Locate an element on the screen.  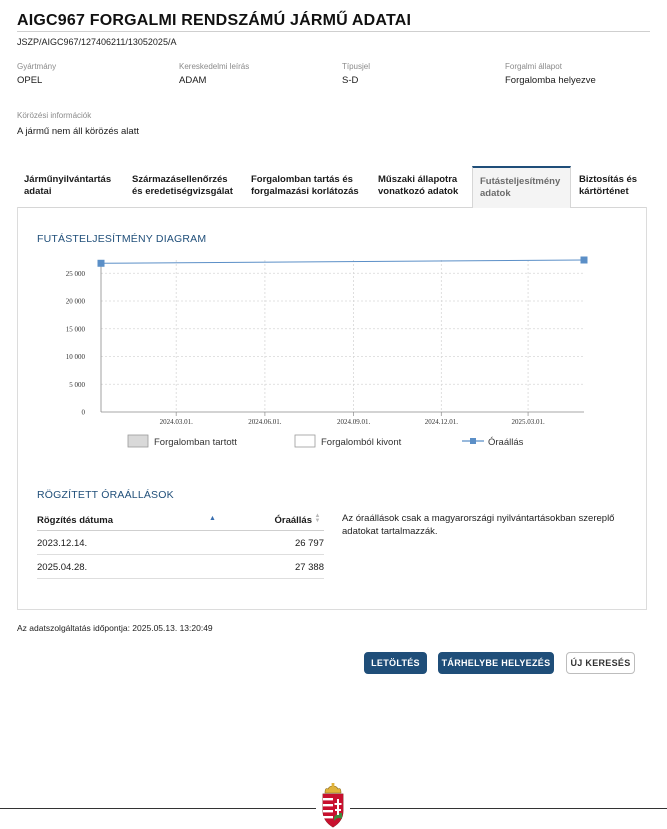
reading-date: 2025.04.28. is located at coordinates (62, 567).